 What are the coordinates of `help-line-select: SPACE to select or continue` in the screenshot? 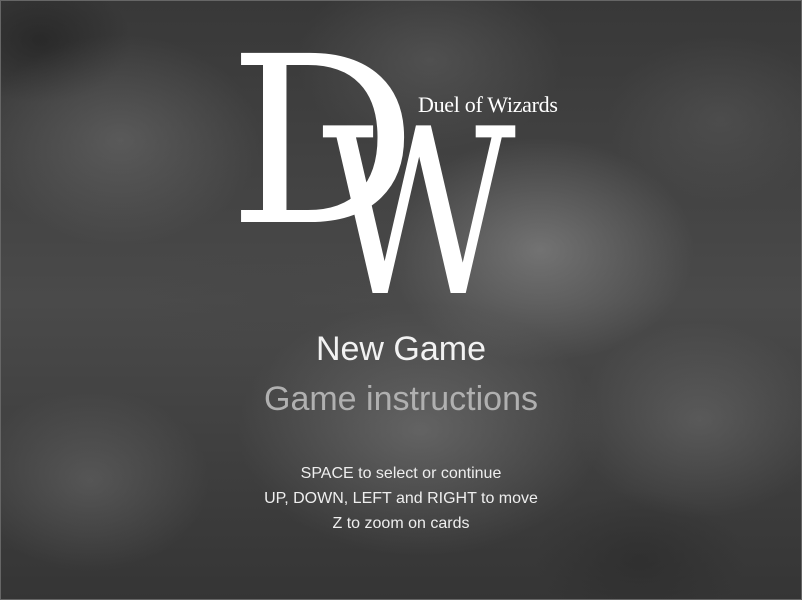 It's located at (401, 473).